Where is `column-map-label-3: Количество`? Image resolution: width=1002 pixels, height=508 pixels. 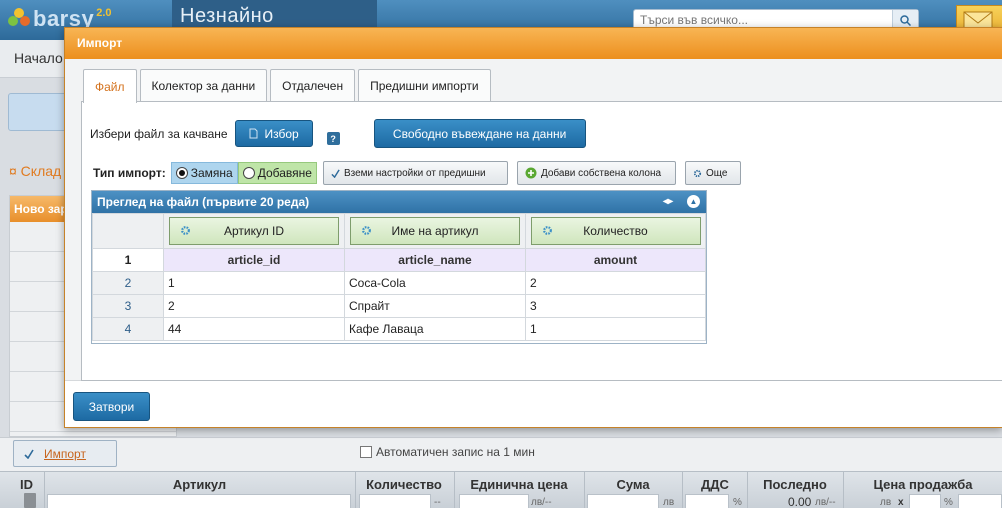 column-map-label-3: Количество is located at coordinates (615, 231).